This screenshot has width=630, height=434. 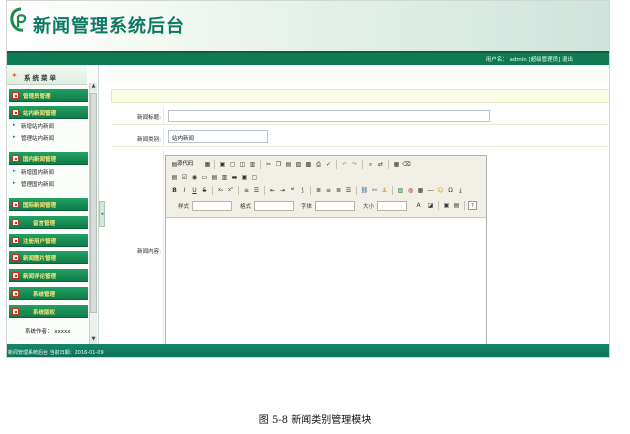 I want to click on print-icon: ⎙, so click(x=318, y=164).